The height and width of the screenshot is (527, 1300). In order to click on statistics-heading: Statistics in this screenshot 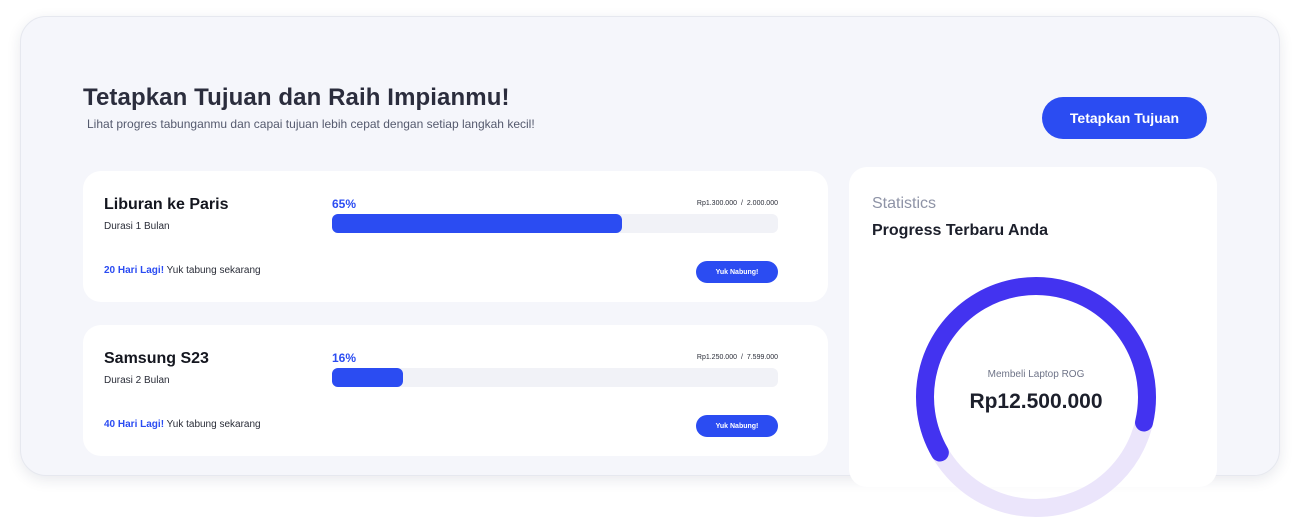, I will do `click(904, 203)`.